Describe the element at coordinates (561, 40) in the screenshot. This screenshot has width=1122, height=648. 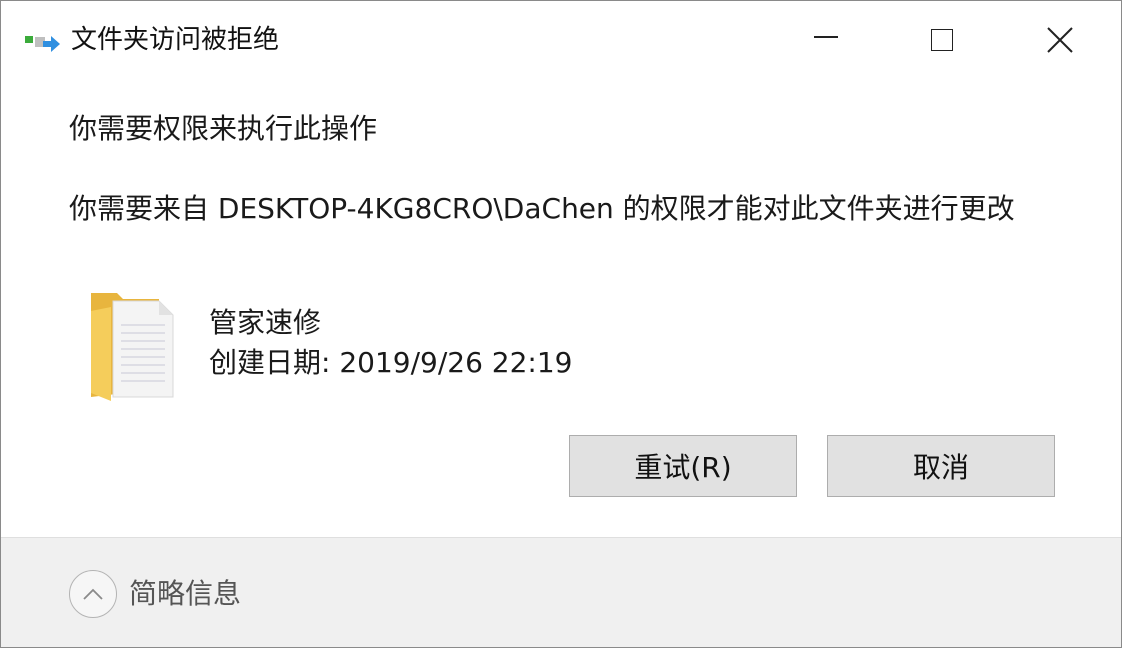
I see `title-bar: 文件夹访问被拒绝` at that location.